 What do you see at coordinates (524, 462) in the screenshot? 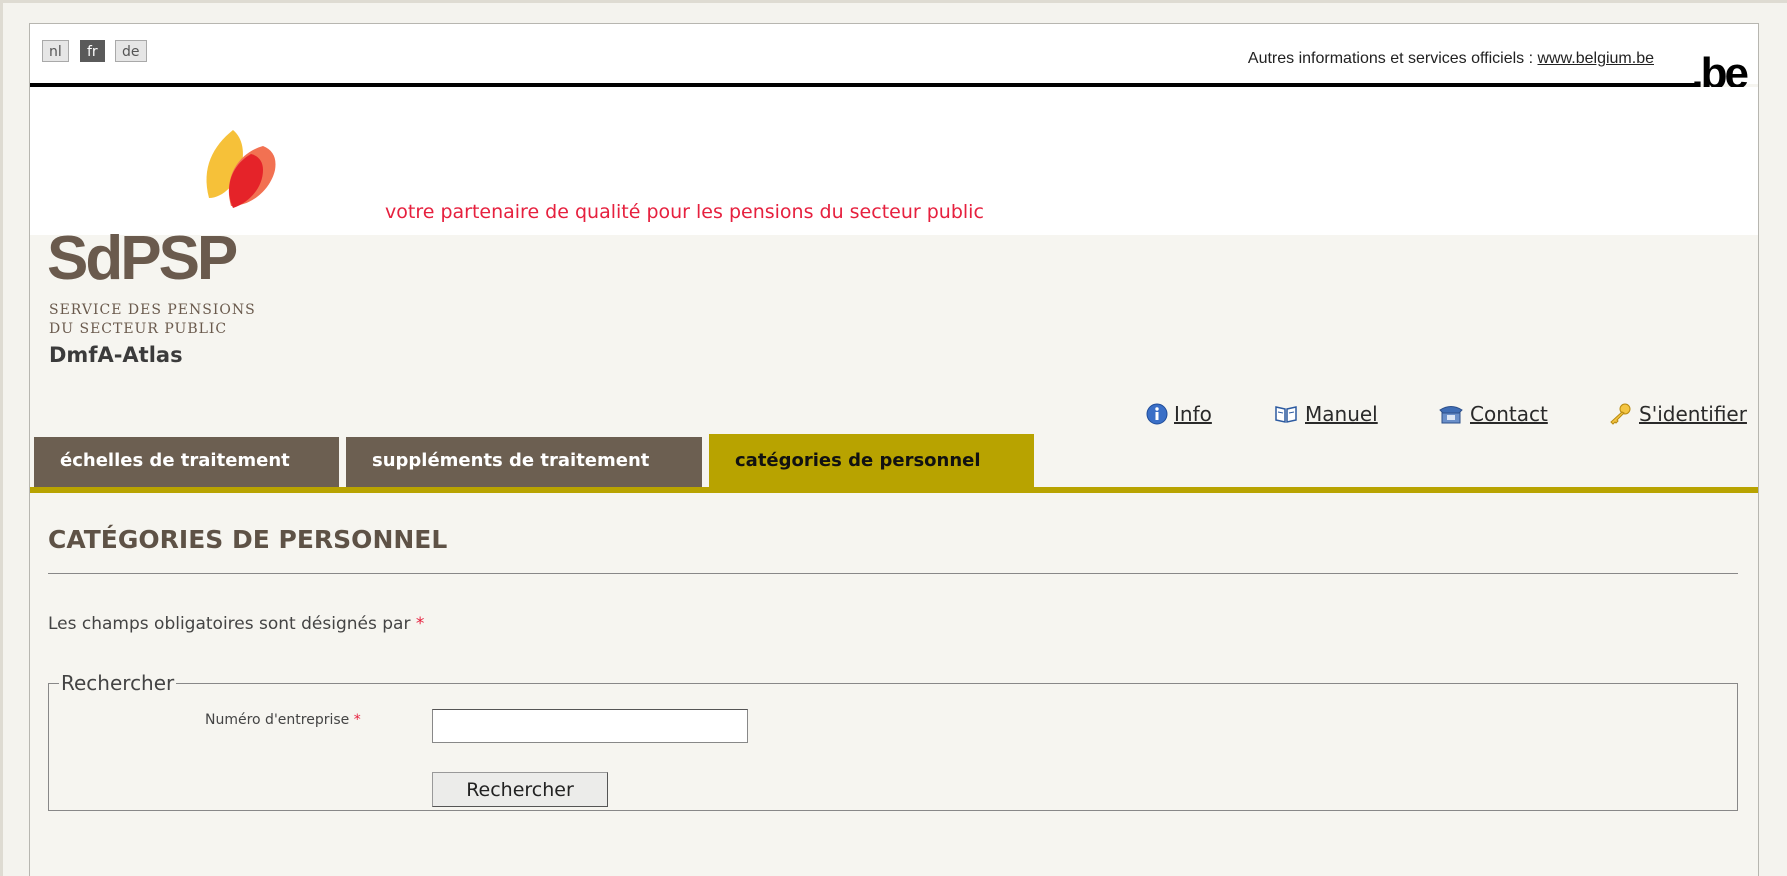
I see `tab-supplements: suppléments de traitement` at bounding box center [524, 462].